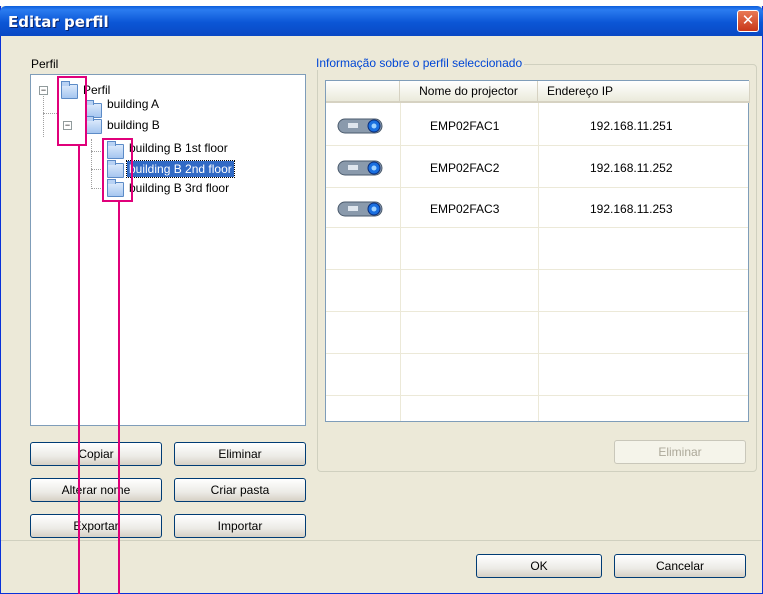  I want to click on projector-ip: 192.168.11.252, so click(631, 168).